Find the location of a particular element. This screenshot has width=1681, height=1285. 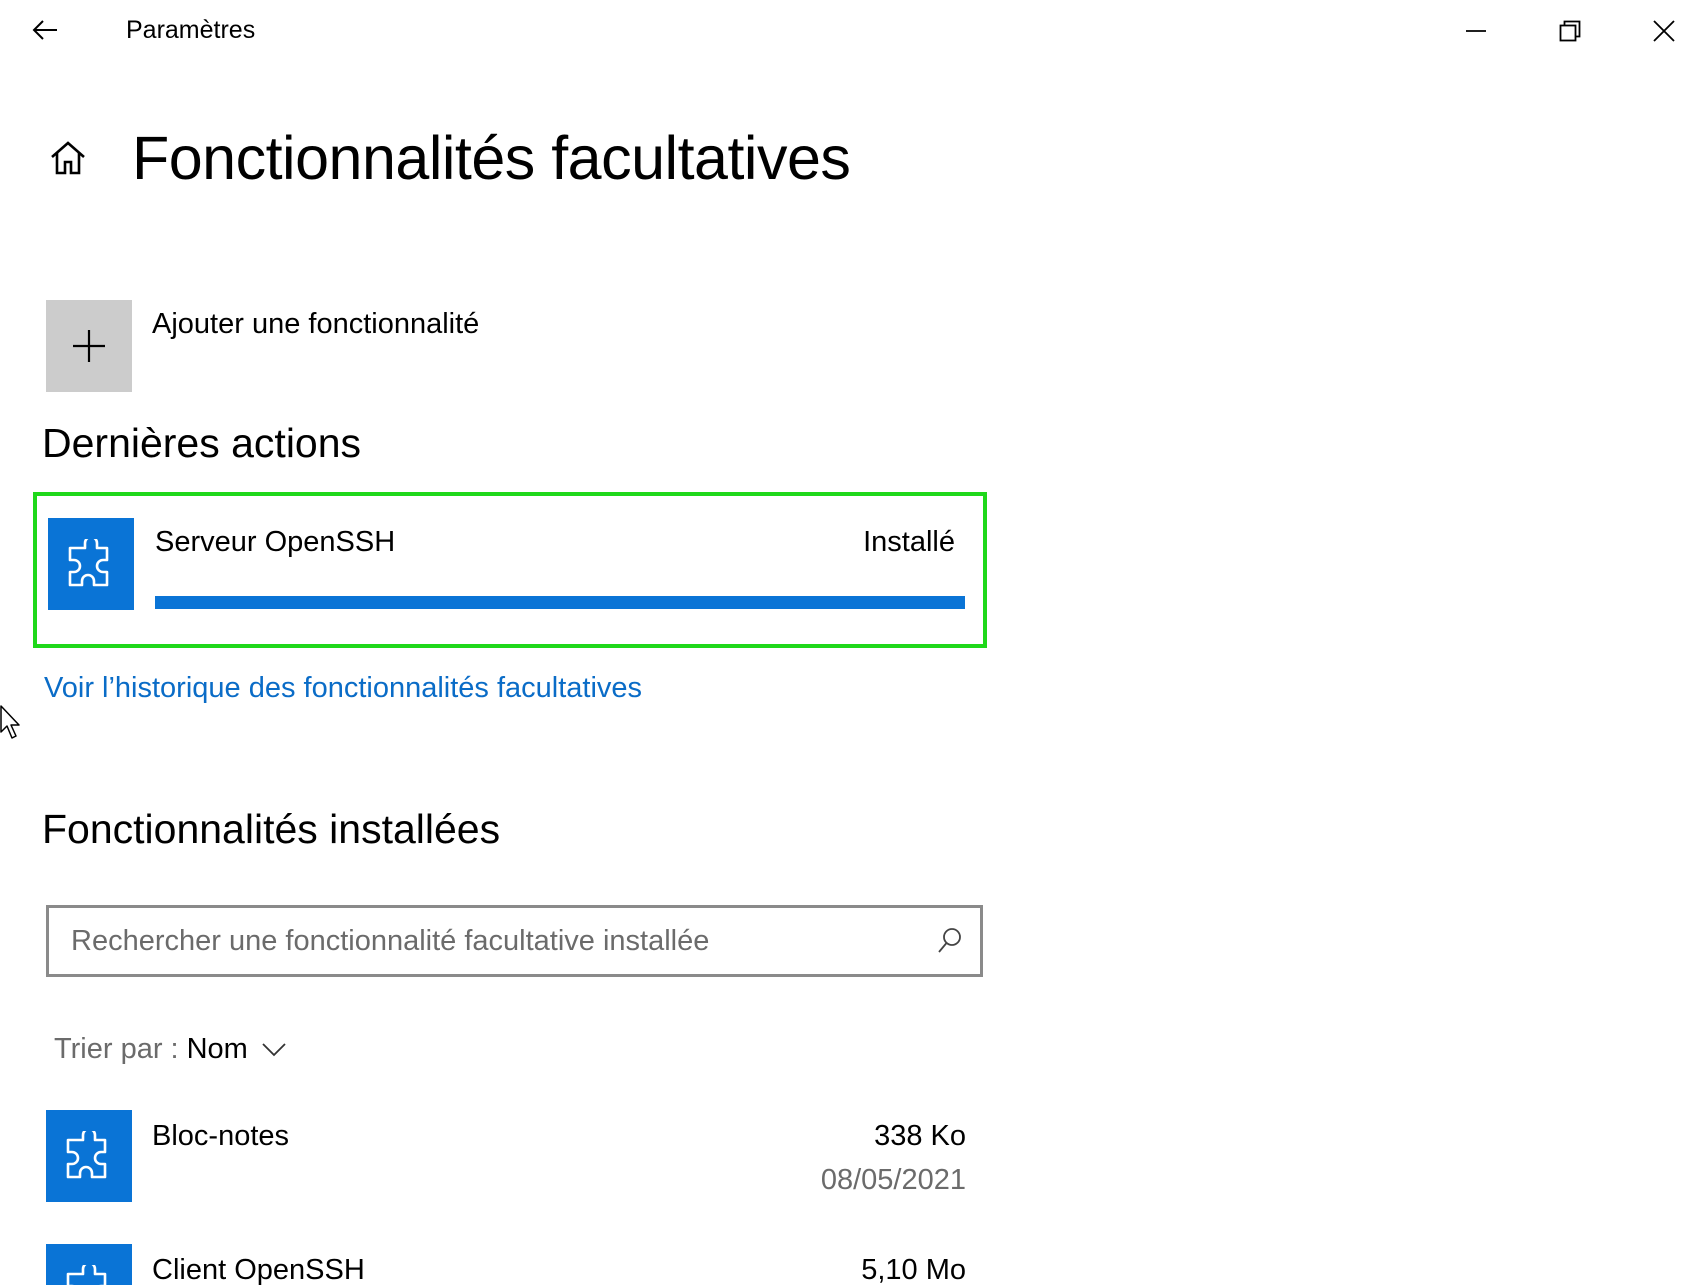

add-feature-button: Ajouter une fonctionnalité is located at coordinates (262, 346).